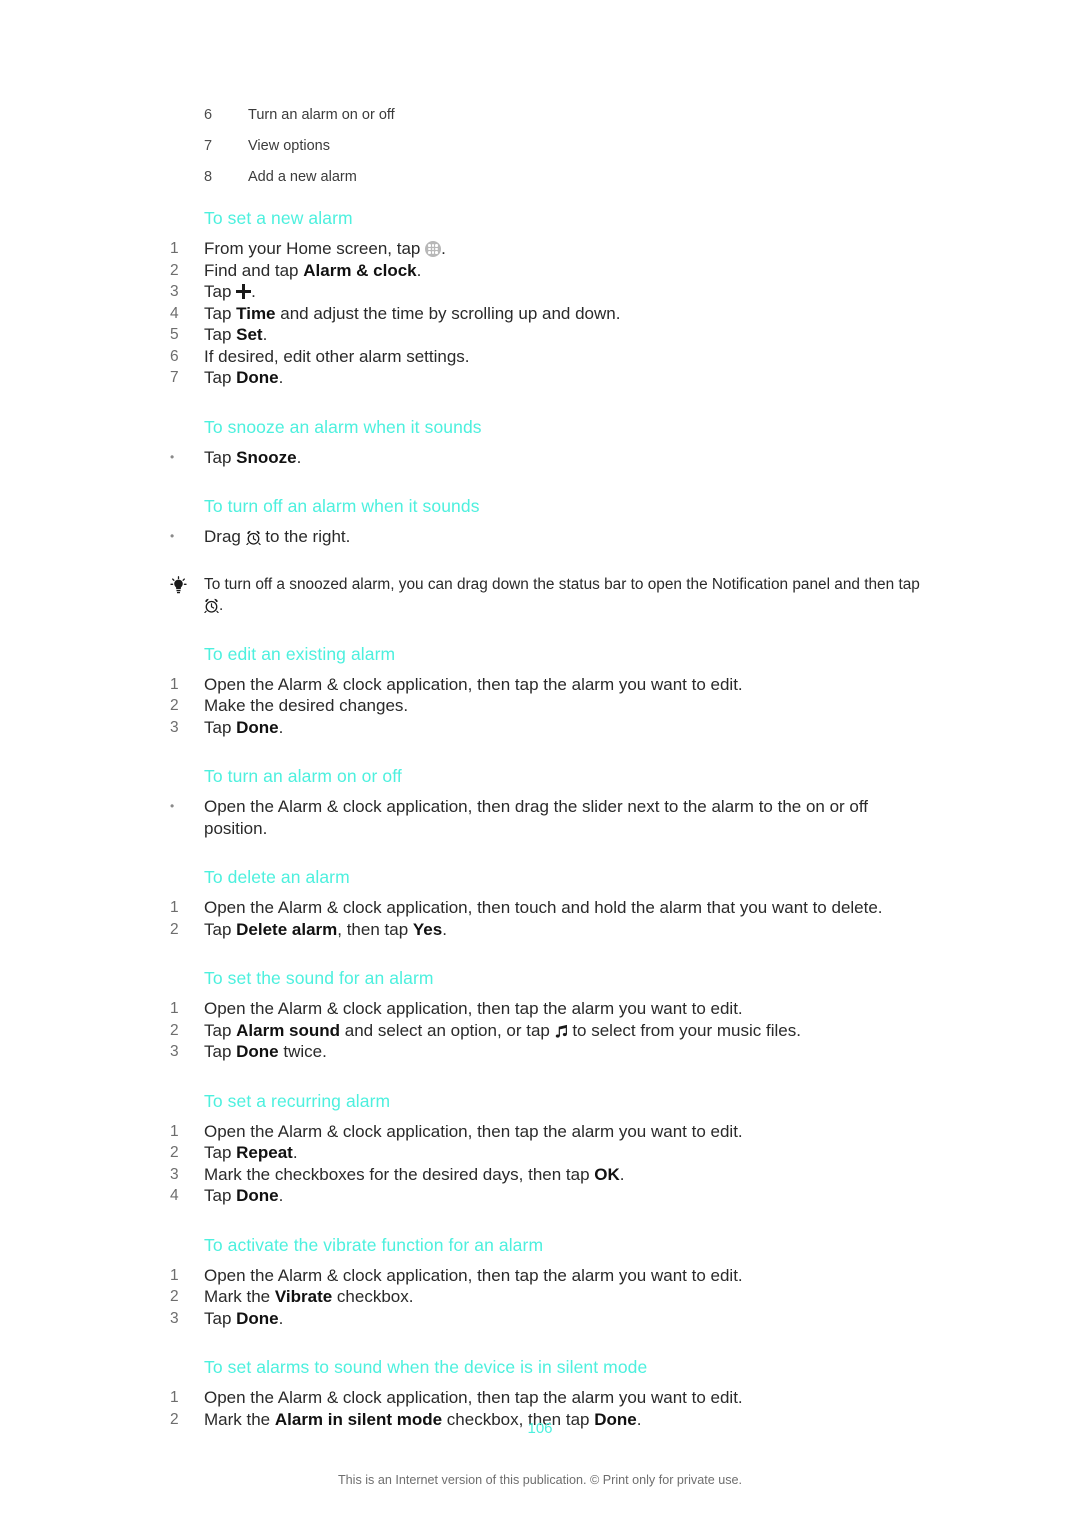 The image size is (1080, 1527). What do you see at coordinates (607, 1174) in the screenshot?
I see `bold-term: OK` at bounding box center [607, 1174].